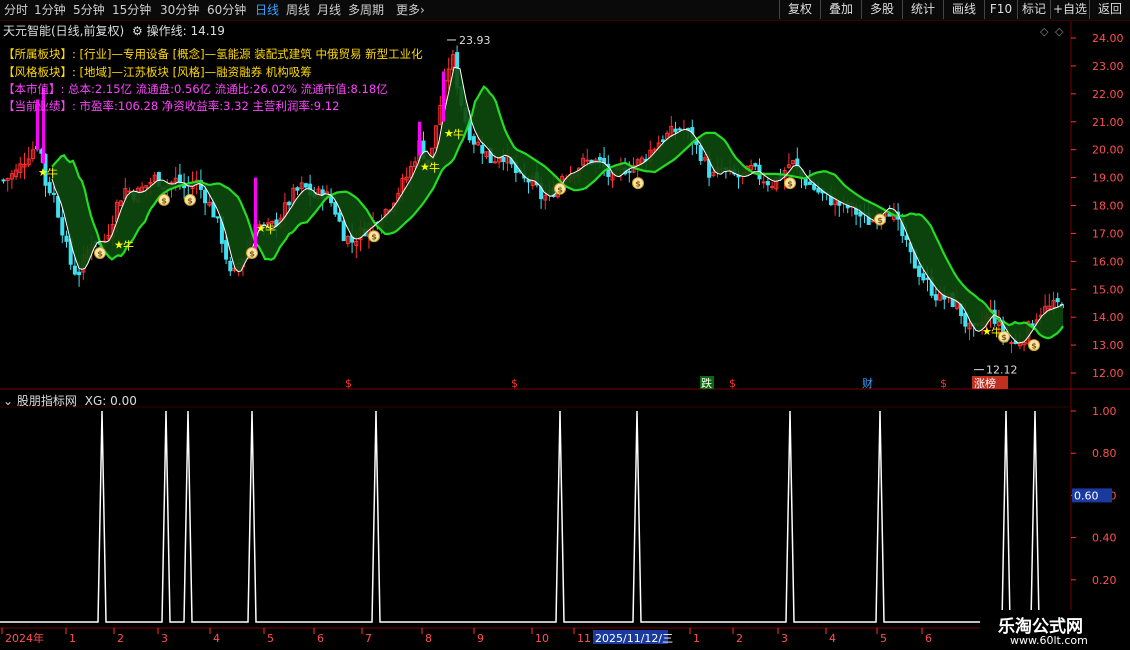 The height and width of the screenshot is (650, 1130). Describe the element at coordinates (428, 638) in the screenshot. I see `x-tick-label: 8` at that location.